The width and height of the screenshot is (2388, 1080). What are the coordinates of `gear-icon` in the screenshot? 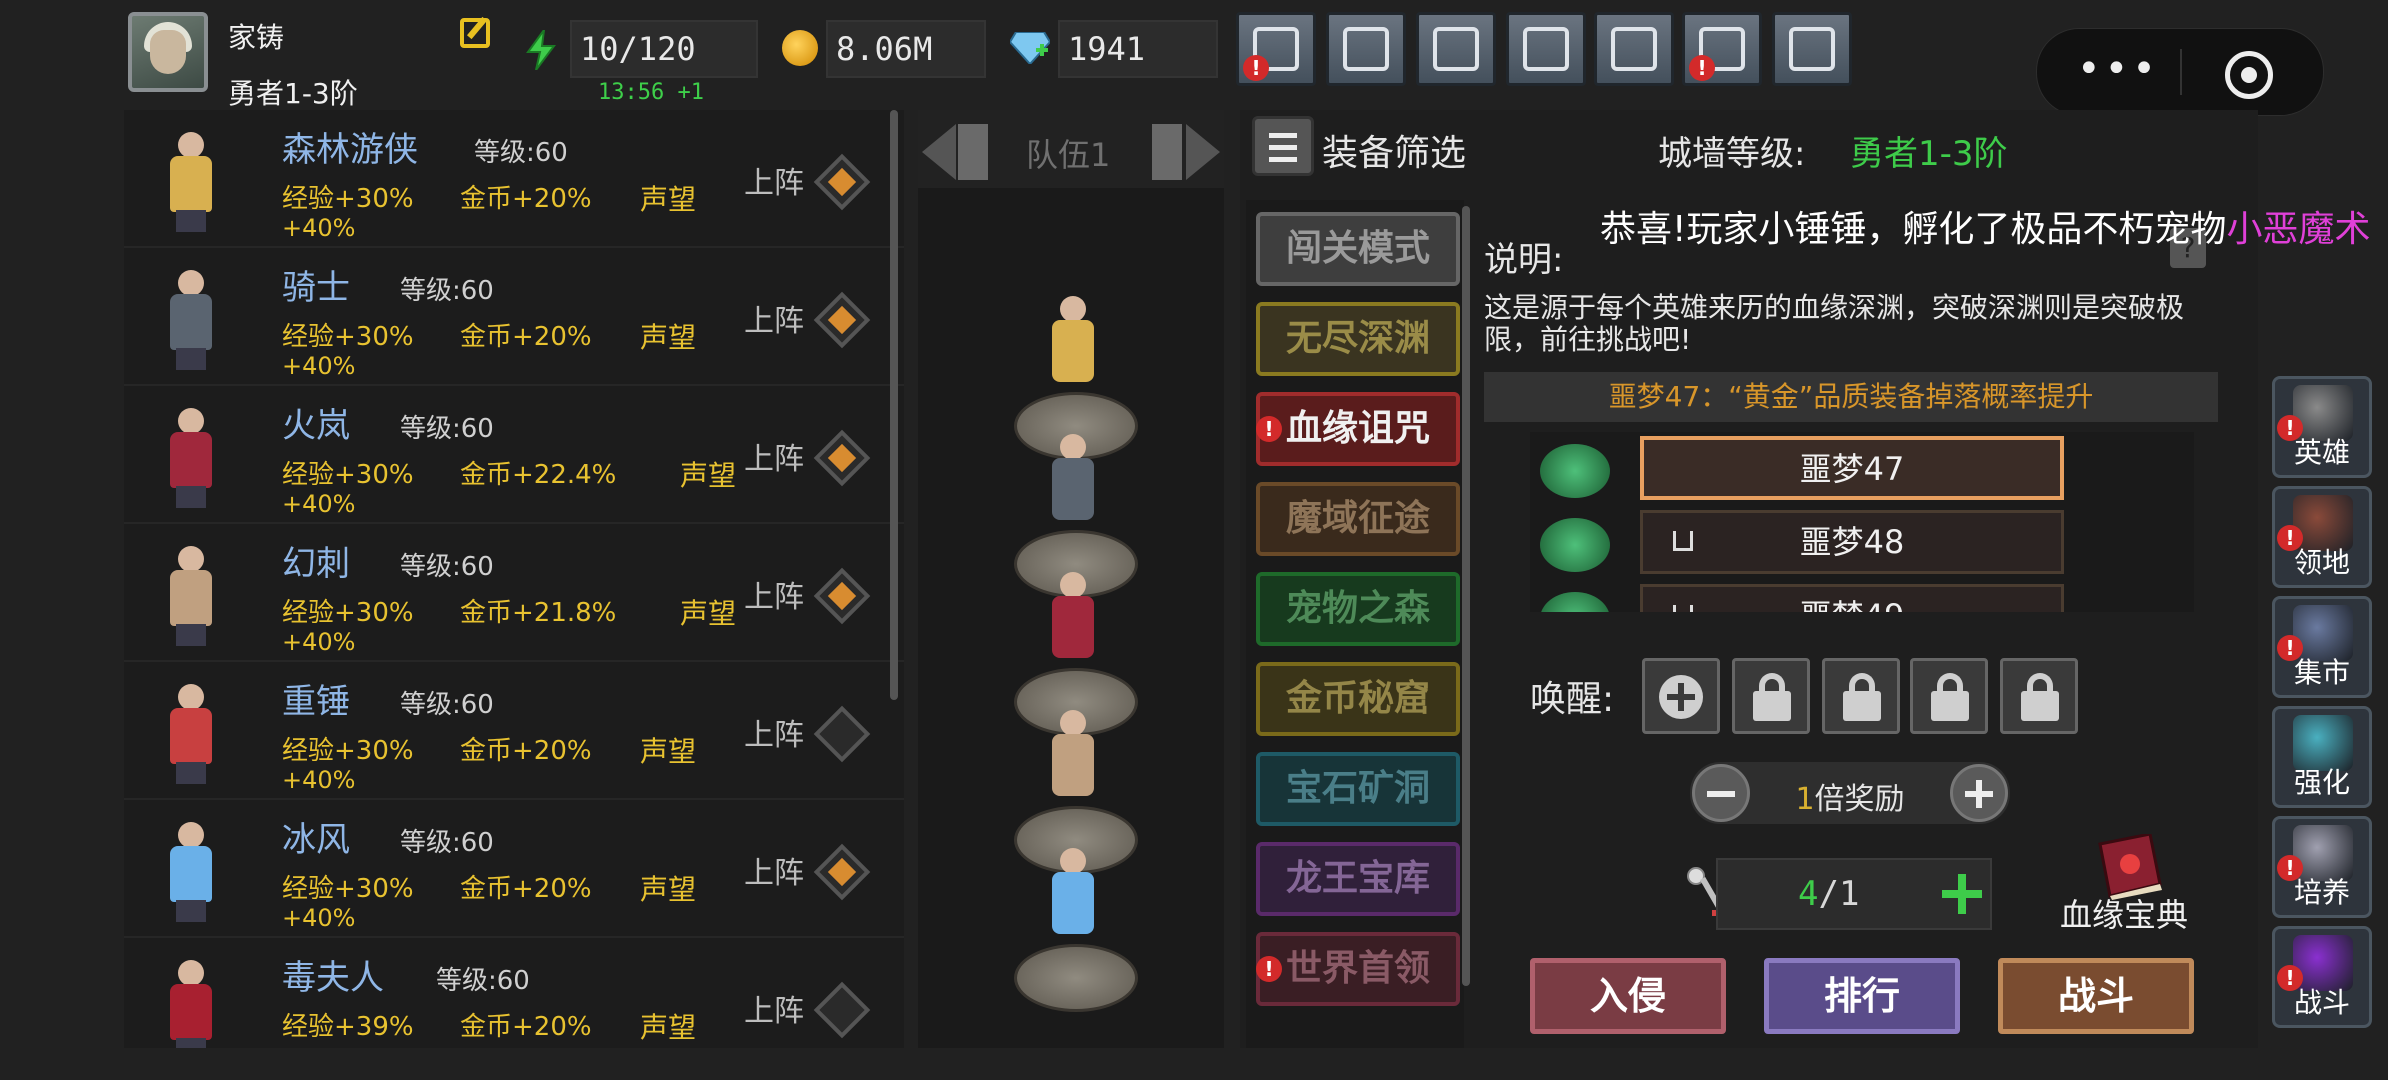 It's located at (1546, 49).